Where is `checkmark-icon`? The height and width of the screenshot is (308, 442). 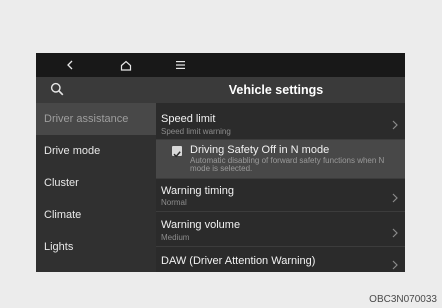
checkmark-icon is located at coordinates (177, 154).